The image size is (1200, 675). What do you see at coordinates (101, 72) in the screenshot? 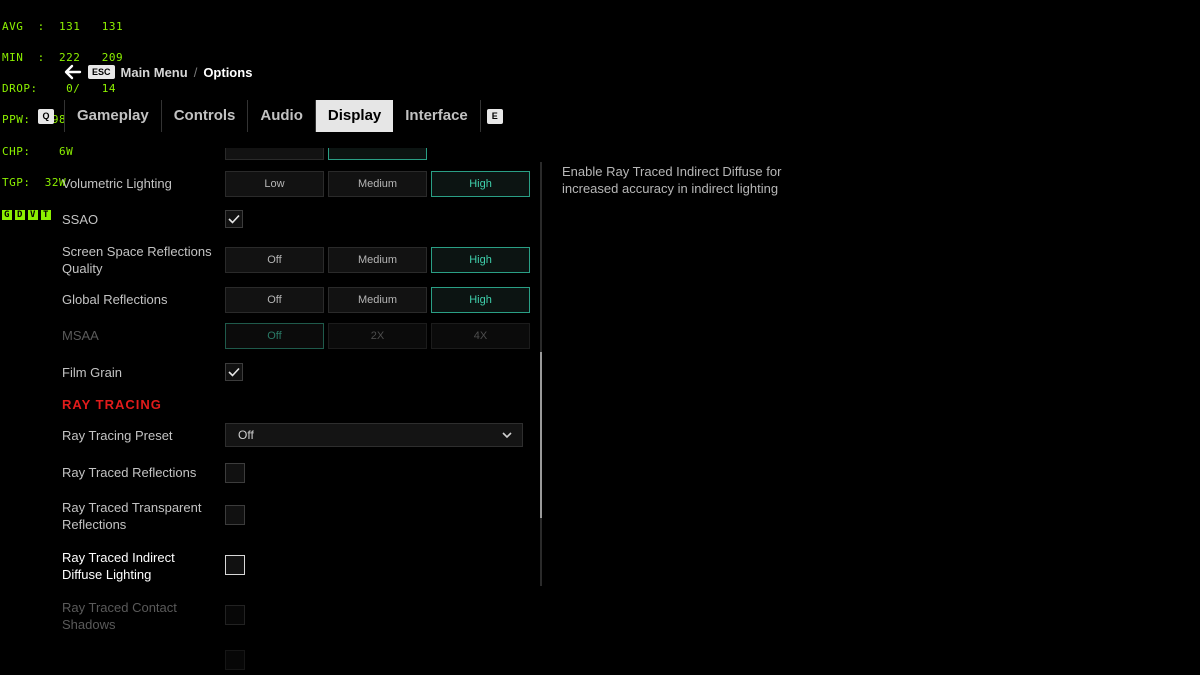
I see `esc-key-badge: ESC` at bounding box center [101, 72].